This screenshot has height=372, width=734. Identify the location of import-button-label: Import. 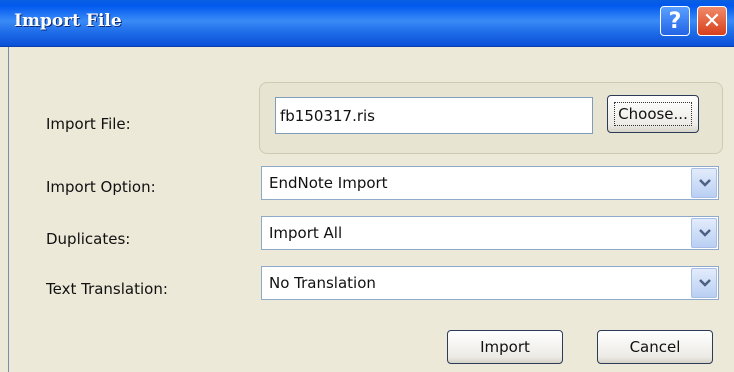
(505, 347).